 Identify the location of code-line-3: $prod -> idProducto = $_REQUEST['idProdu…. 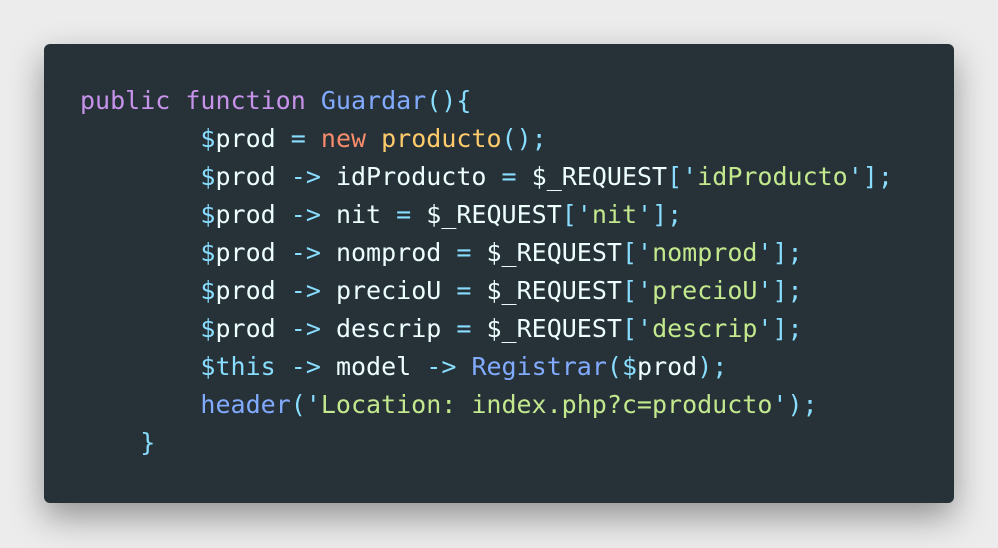
(546, 176).